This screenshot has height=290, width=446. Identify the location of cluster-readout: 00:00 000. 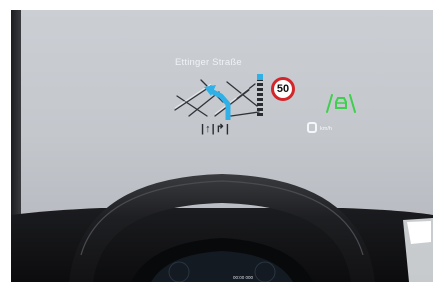
(243, 277).